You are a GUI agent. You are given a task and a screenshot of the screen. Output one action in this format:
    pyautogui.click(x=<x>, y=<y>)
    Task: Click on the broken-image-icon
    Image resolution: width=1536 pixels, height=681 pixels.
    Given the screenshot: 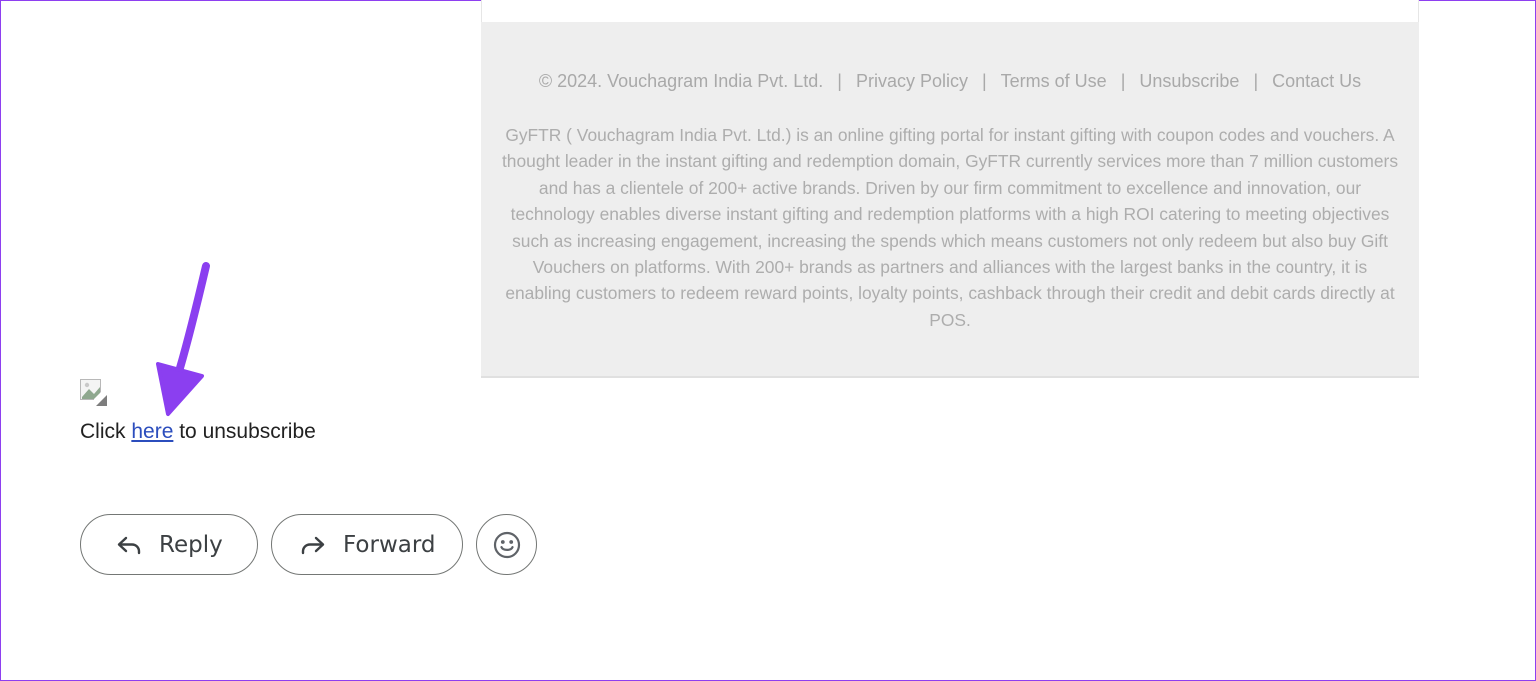 What is the action you would take?
    pyautogui.click(x=93, y=392)
    